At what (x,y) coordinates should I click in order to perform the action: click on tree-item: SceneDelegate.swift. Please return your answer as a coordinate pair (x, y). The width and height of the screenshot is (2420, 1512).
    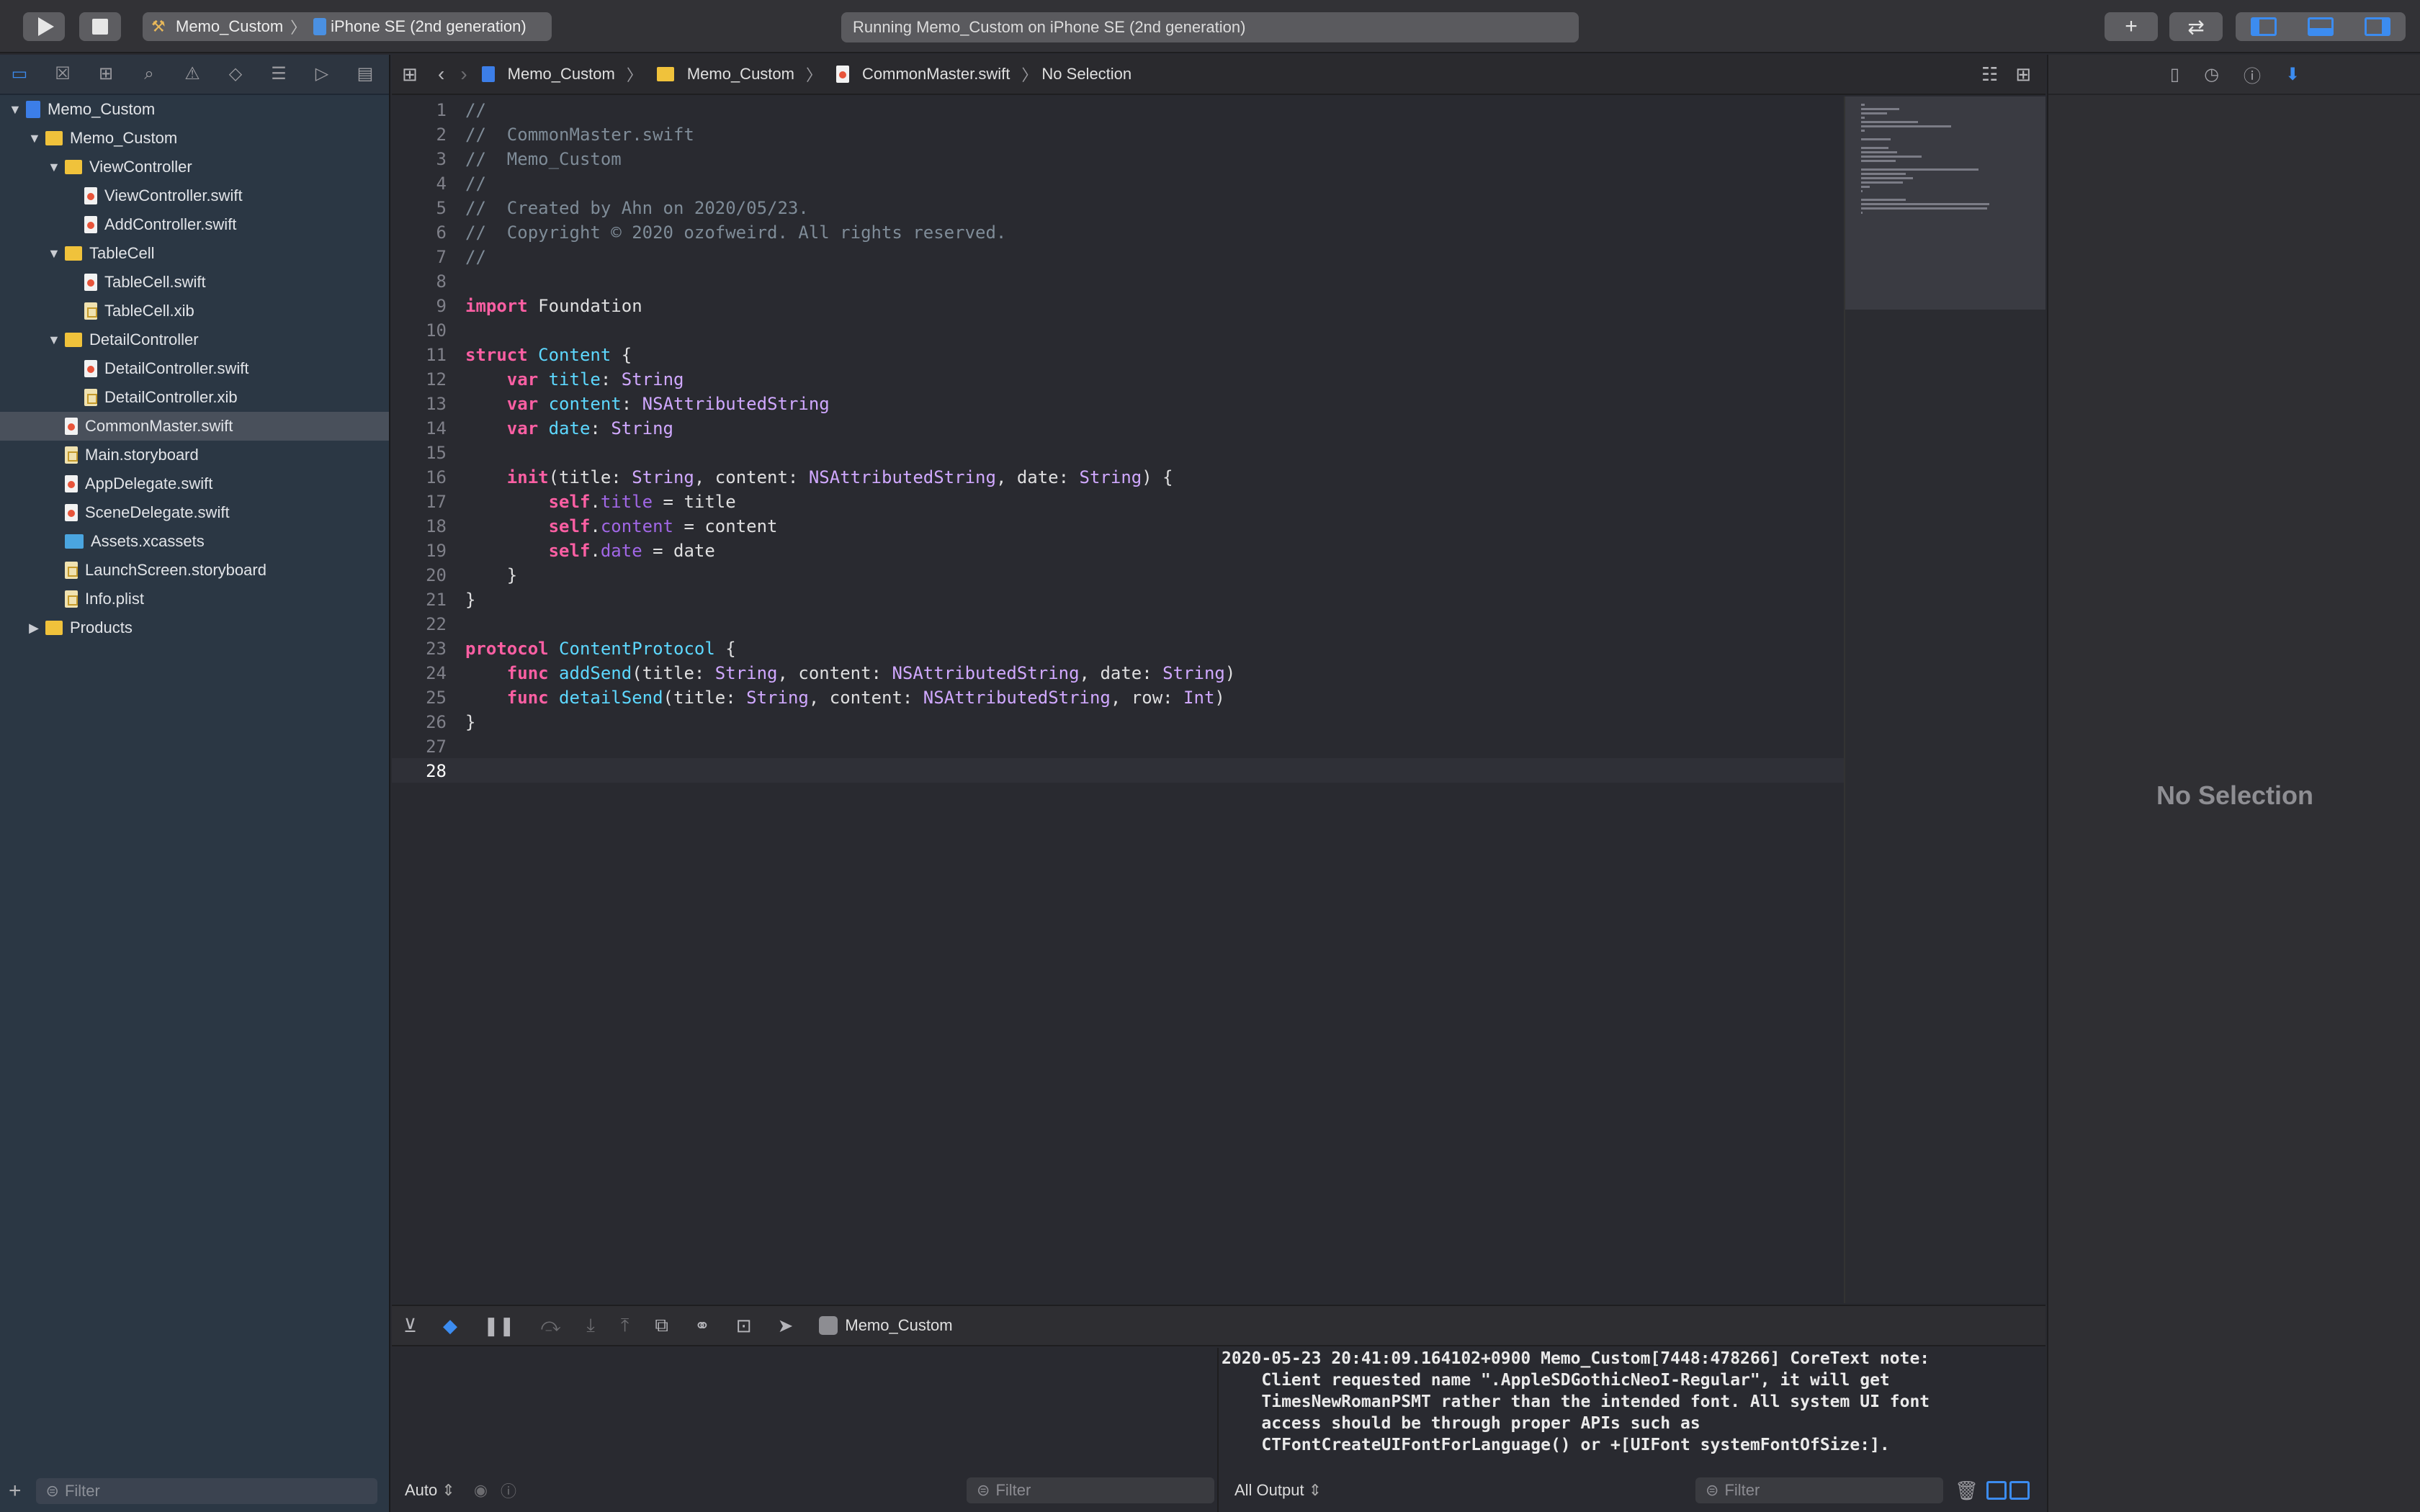
    Looking at the image, I should click on (194, 512).